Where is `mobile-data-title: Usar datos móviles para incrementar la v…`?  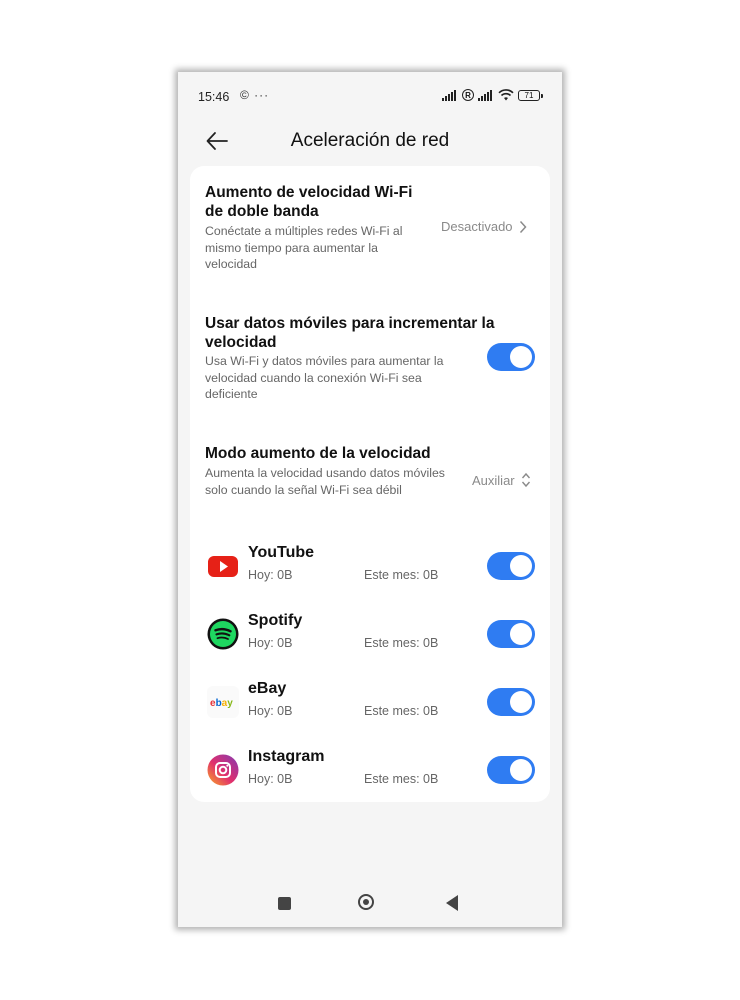
mobile-data-title: Usar datos móviles para incrementar la v… is located at coordinates (350, 333).